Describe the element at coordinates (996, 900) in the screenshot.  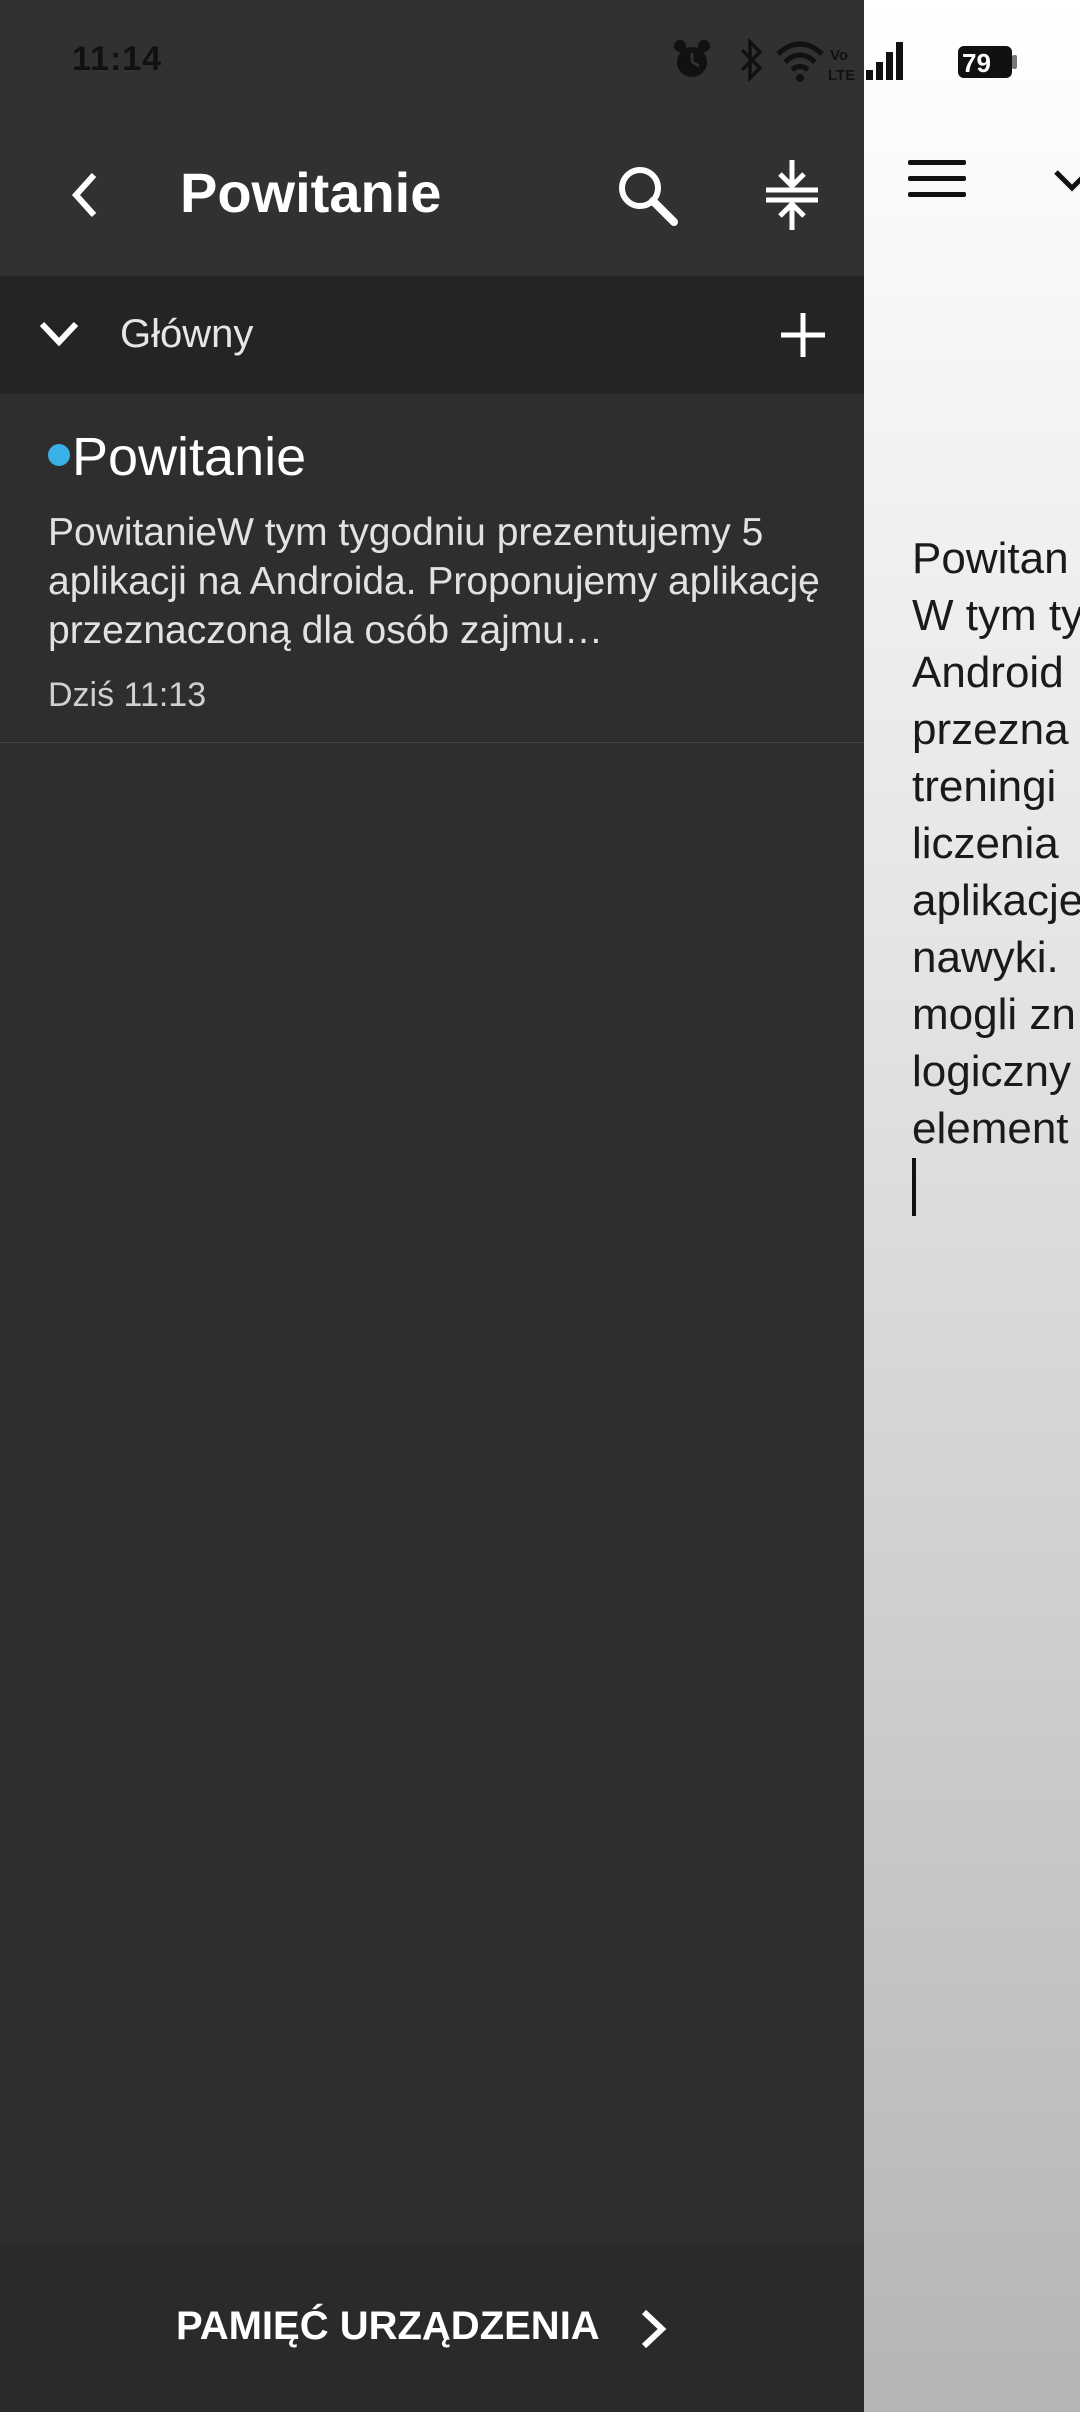
I see `editor-line: aplikacje` at that location.